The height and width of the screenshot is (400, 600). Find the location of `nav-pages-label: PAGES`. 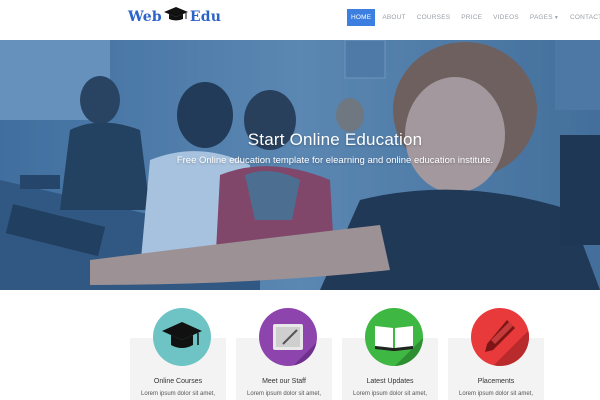

nav-pages-label: PAGES is located at coordinates (541, 17).